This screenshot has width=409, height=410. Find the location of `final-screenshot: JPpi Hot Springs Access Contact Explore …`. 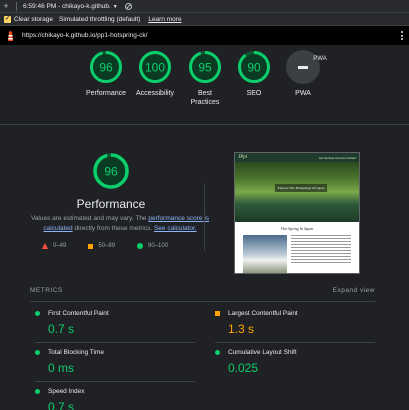

final-screenshot: JPpi Hot Springs Access Contact Explore … is located at coordinates (297, 213).